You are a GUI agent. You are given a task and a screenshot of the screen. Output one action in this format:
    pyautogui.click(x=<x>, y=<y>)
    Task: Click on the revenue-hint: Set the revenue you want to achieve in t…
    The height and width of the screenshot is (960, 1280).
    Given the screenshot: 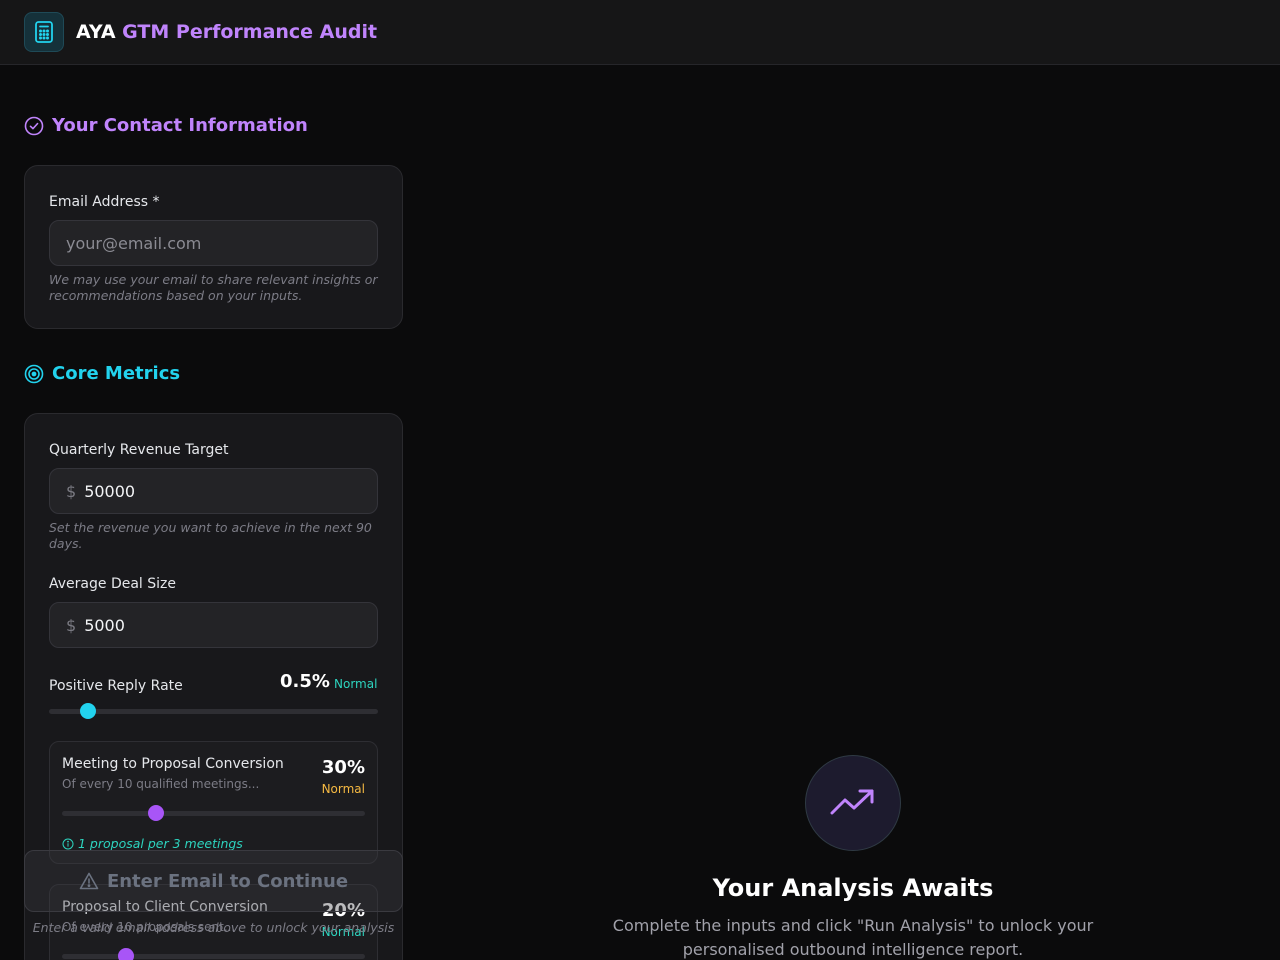 What is the action you would take?
    pyautogui.click(x=210, y=535)
    